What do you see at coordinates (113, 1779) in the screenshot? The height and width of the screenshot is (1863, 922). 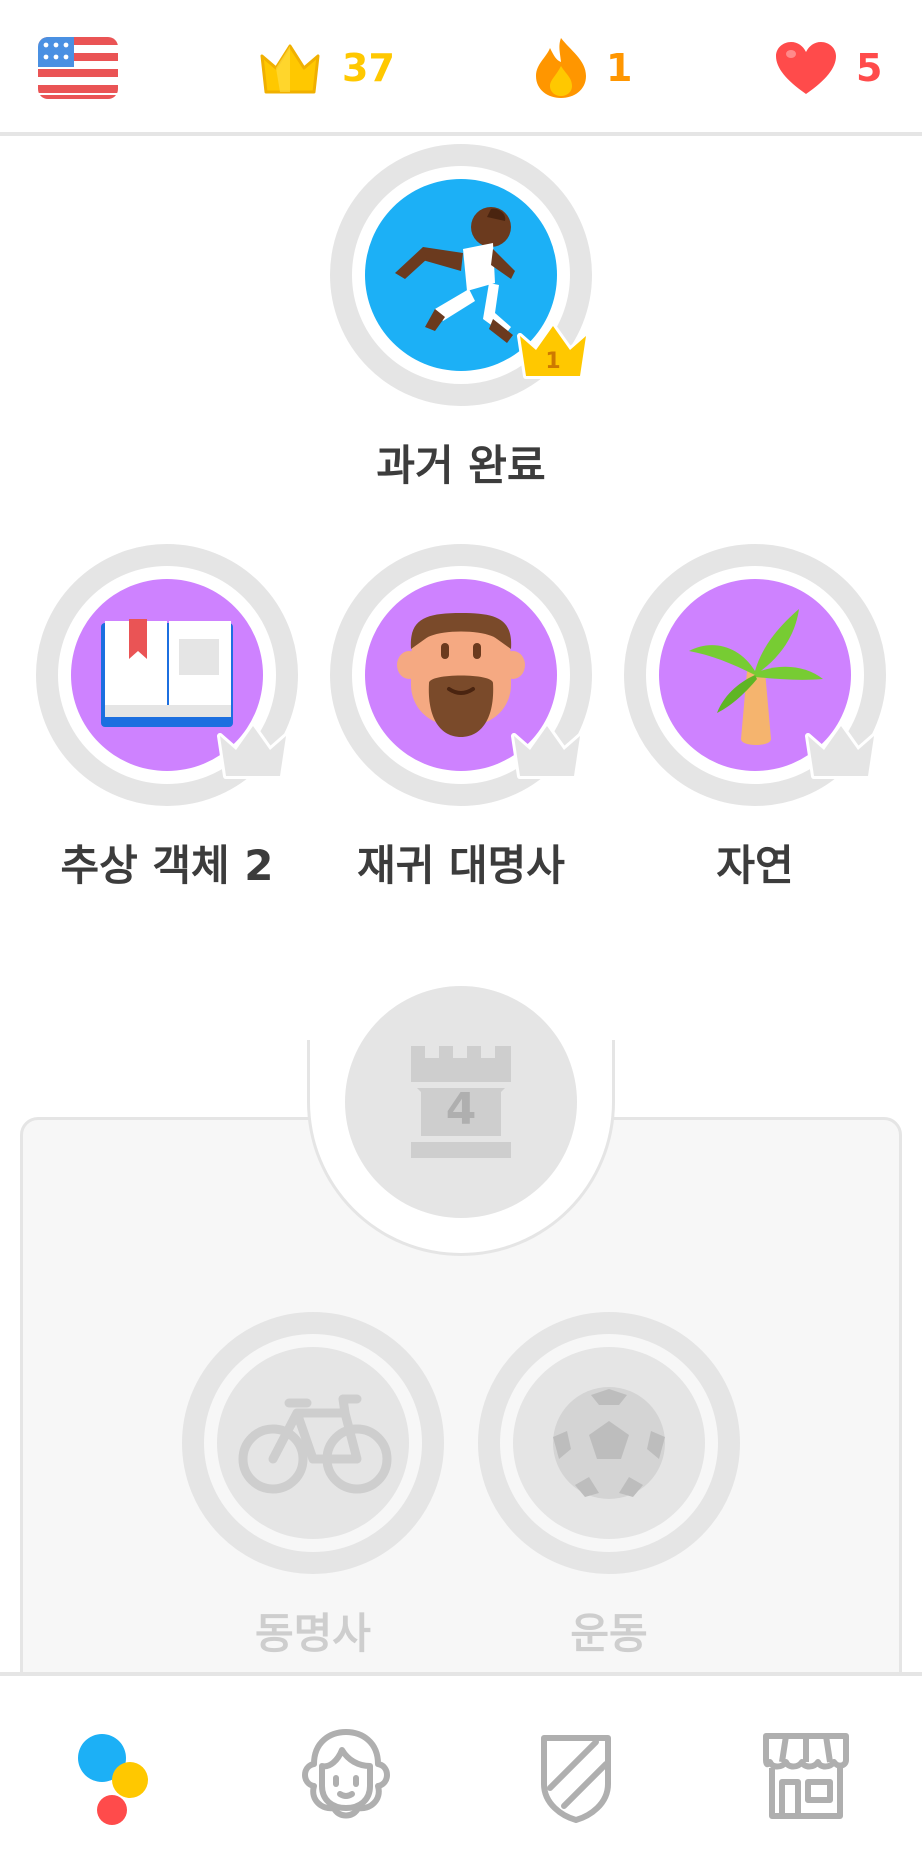 I see `learn-dots-icon` at bounding box center [113, 1779].